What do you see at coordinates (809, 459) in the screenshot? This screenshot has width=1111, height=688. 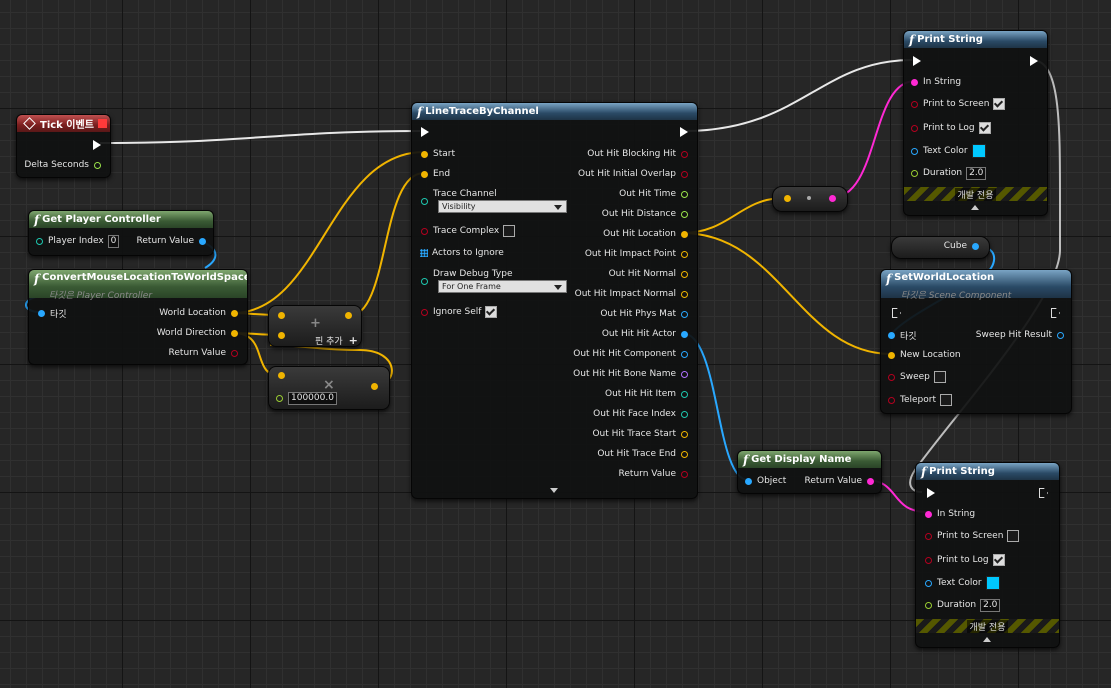 I see `gdn-header: f Get Display Name` at bounding box center [809, 459].